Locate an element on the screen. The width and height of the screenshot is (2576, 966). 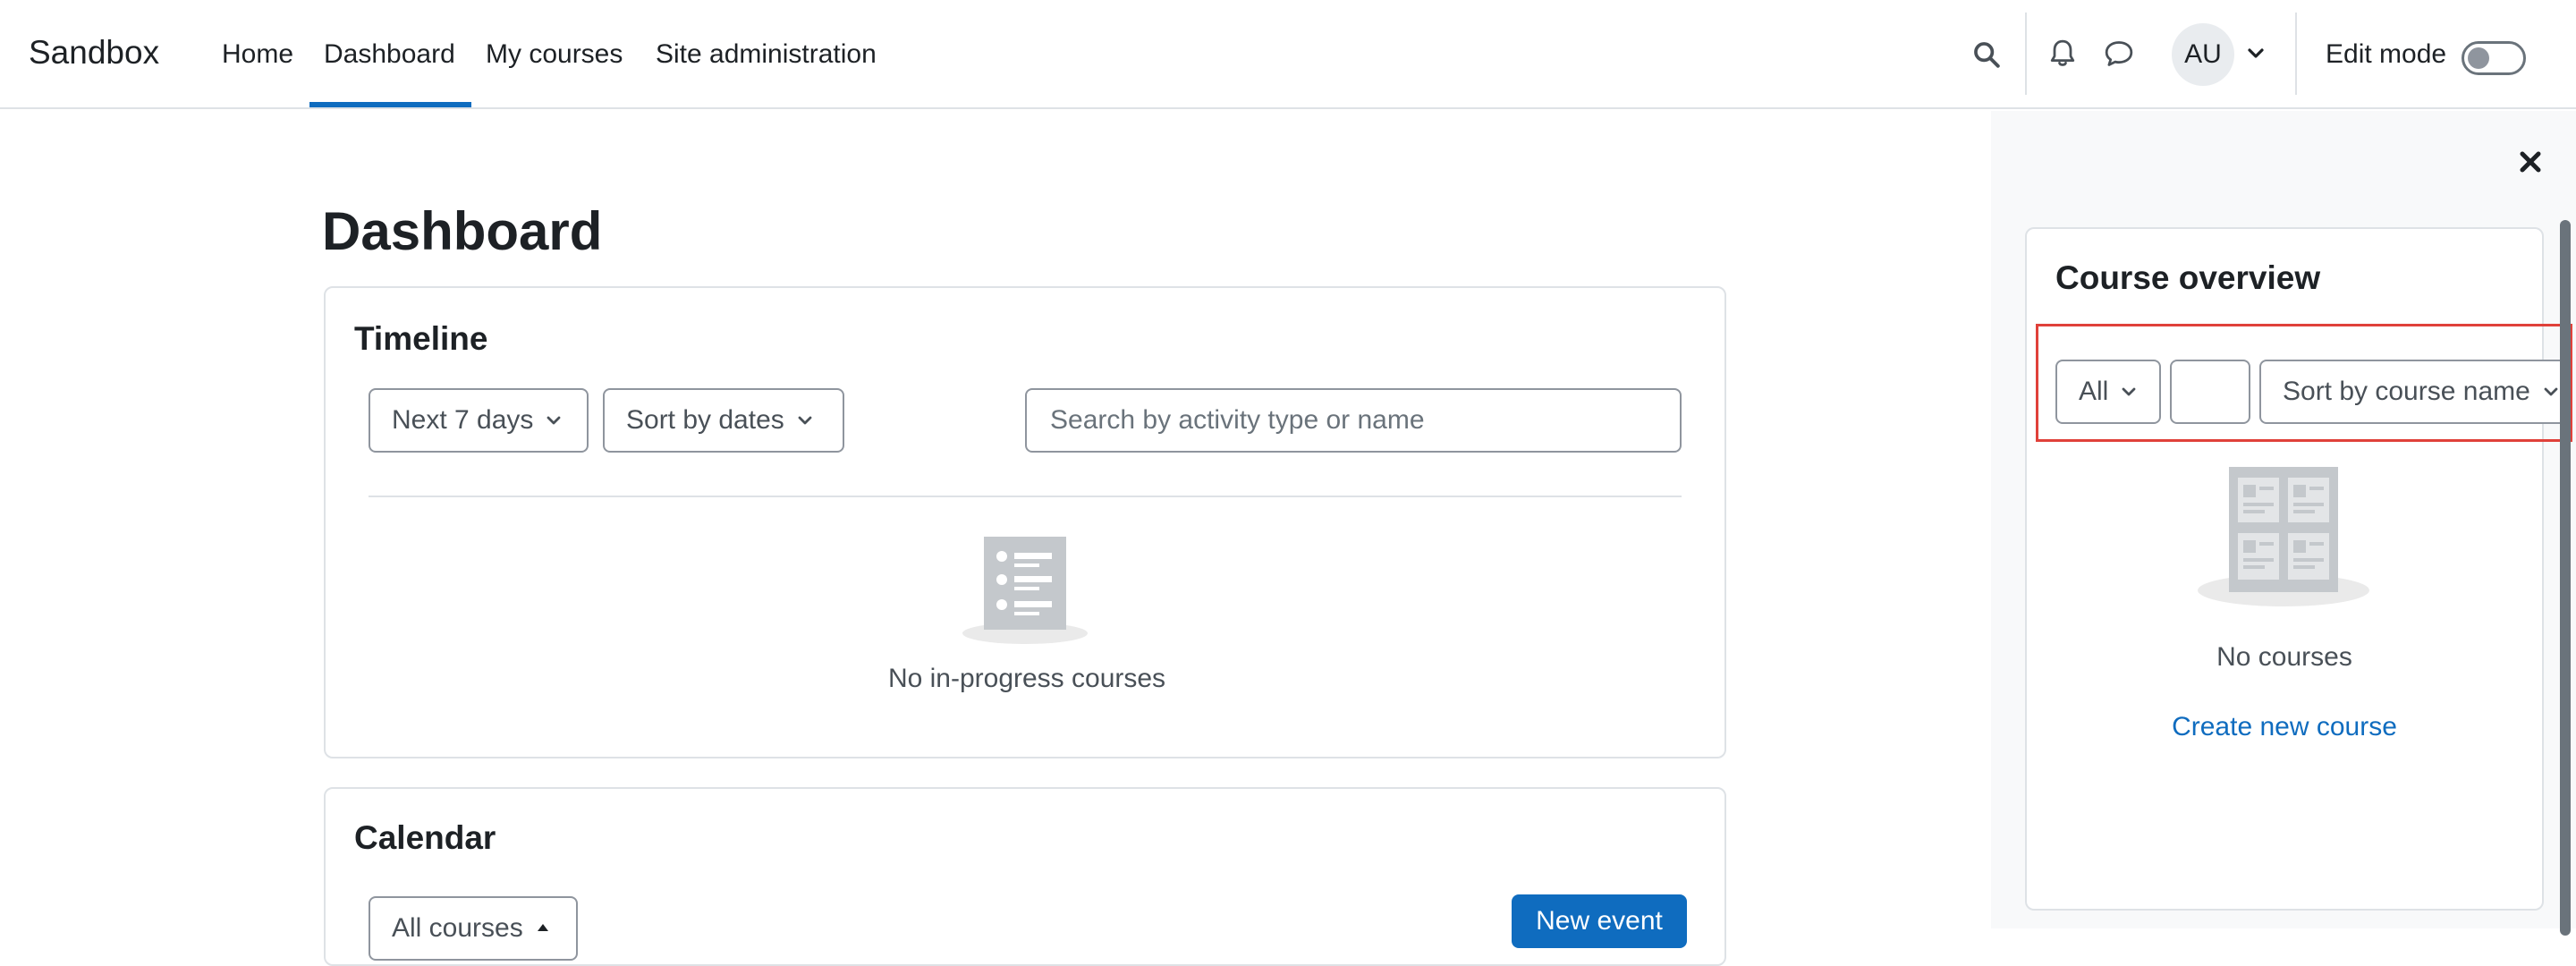
timeline-range-select: Next 7 days is located at coordinates (479, 420).